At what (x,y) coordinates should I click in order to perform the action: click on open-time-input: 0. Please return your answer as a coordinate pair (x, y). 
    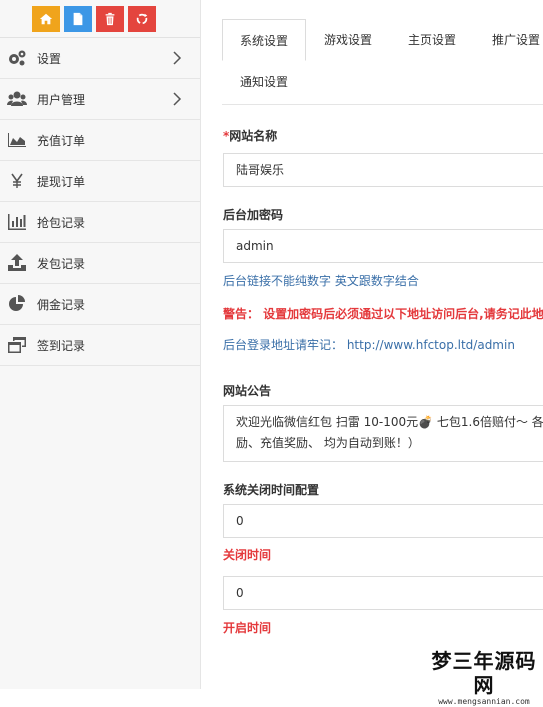
    Looking at the image, I should click on (383, 593).